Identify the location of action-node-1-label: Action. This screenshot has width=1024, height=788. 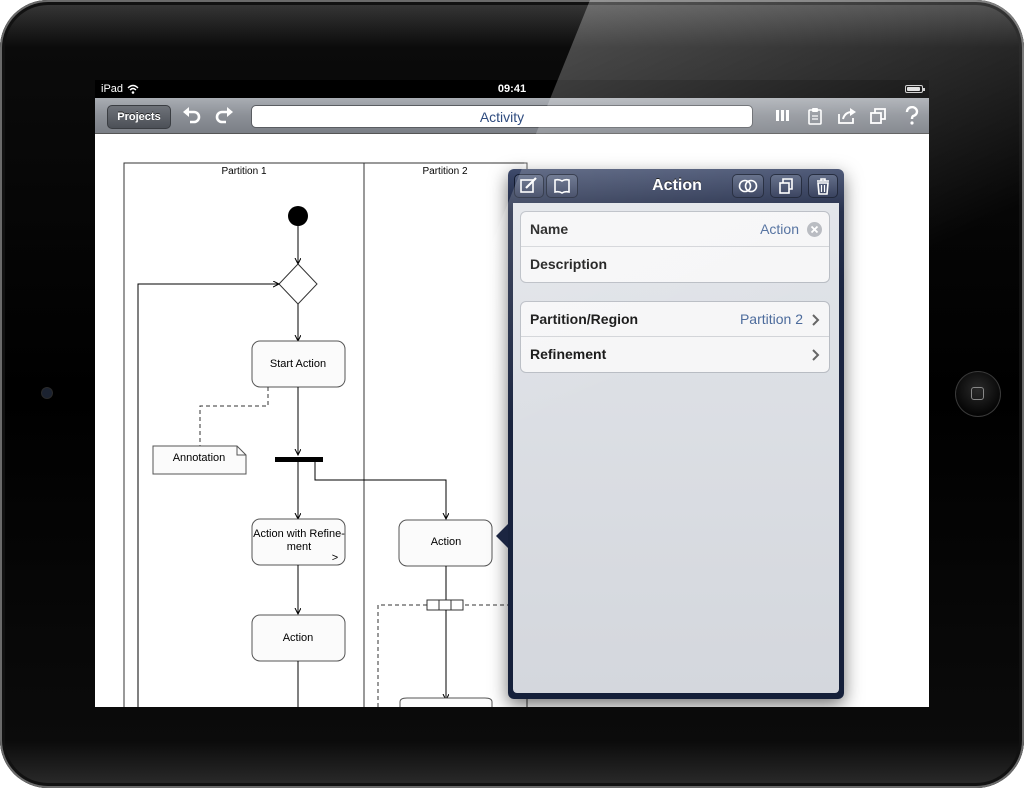
(298, 638).